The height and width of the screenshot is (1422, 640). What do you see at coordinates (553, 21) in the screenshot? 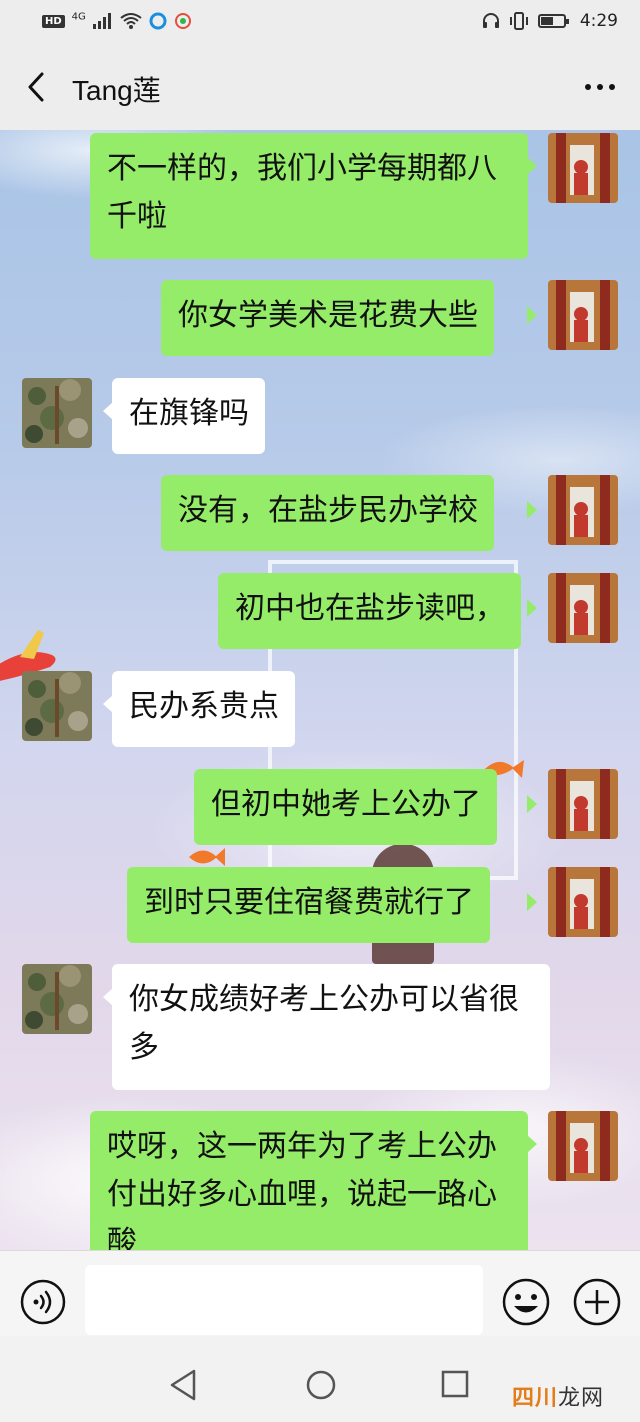
I see `battery-icon` at bounding box center [553, 21].